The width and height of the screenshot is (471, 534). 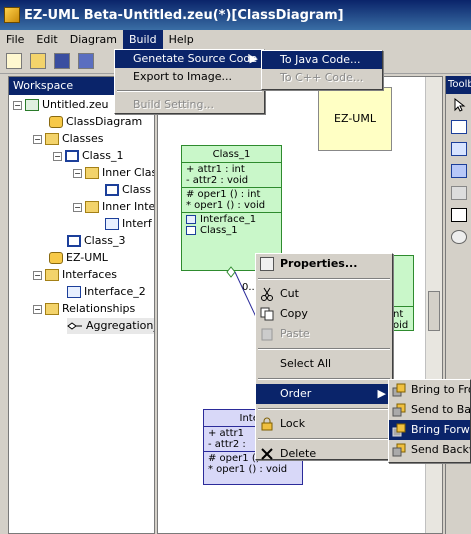 I want to click on table-tool-icon, so click(x=459, y=193).